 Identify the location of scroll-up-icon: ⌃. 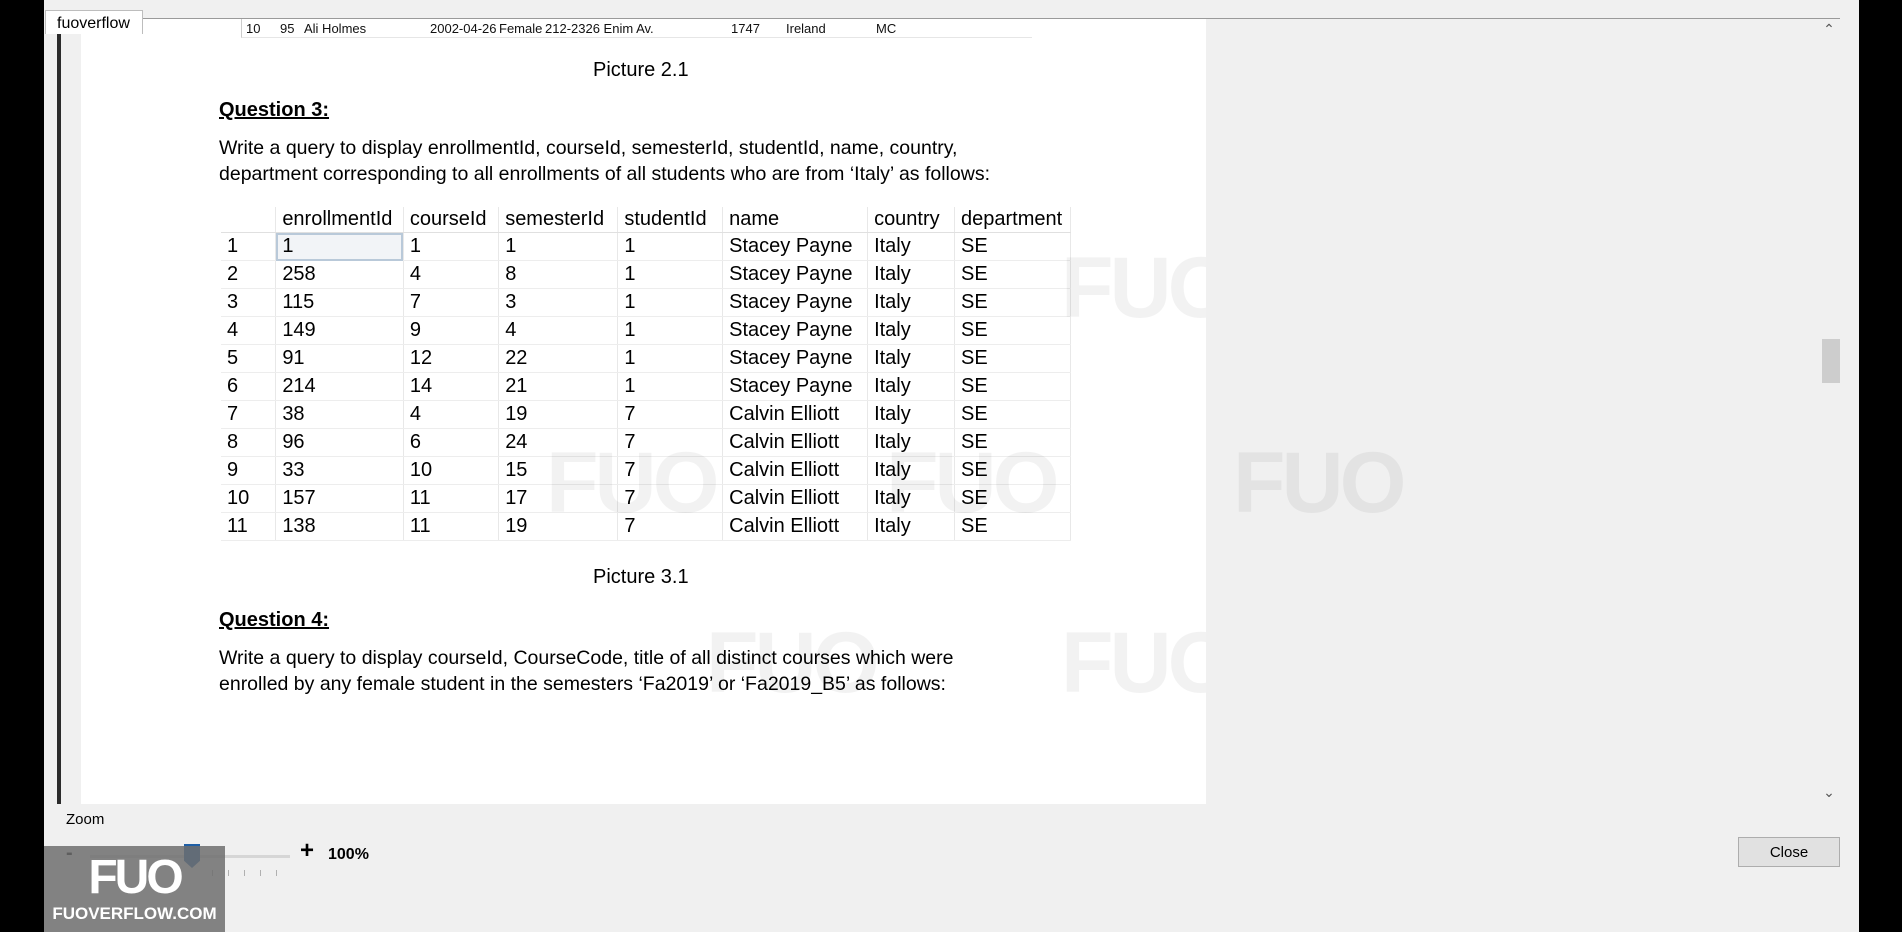
(1829, 31).